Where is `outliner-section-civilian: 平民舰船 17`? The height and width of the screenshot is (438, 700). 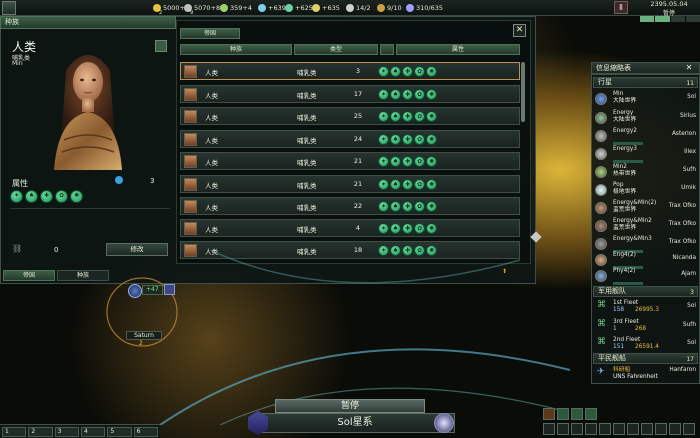 outliner-section-civilian: 平民舰船 17 is located at coordinates (645, 358).